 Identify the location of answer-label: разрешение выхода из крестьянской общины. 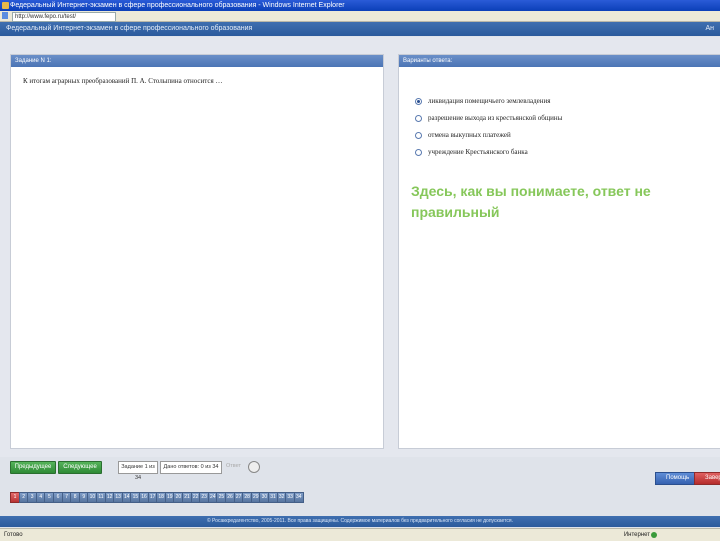
(495, 118).